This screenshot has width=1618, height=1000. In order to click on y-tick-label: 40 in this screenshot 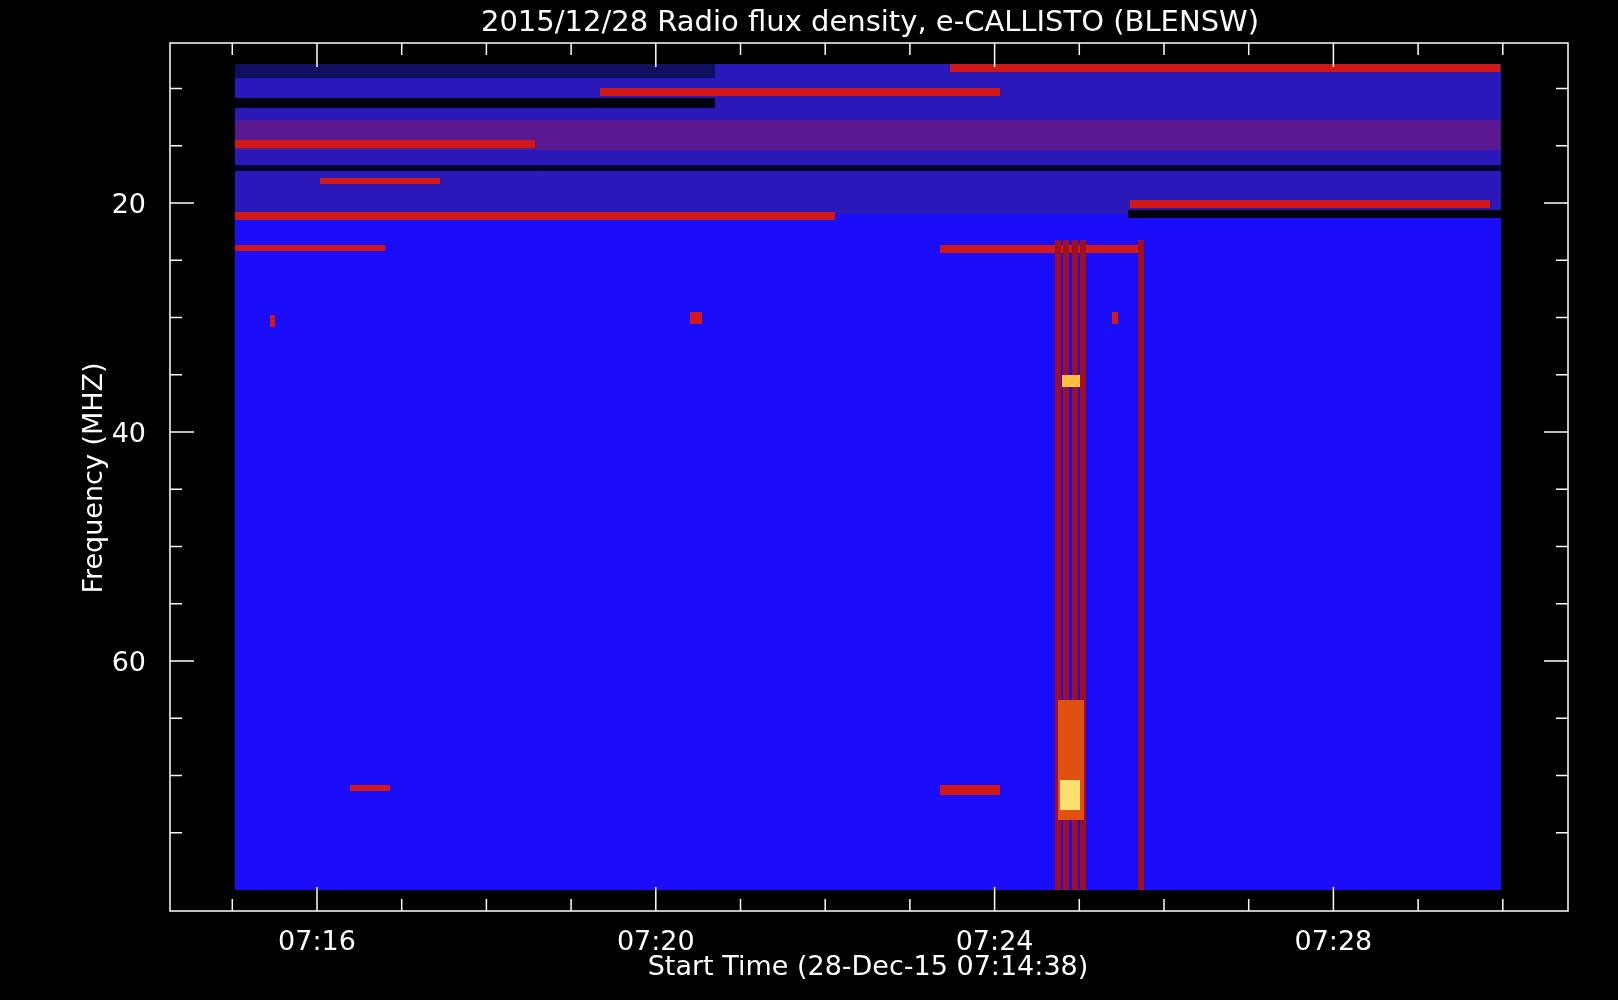, I will do `click(128, 432)`.